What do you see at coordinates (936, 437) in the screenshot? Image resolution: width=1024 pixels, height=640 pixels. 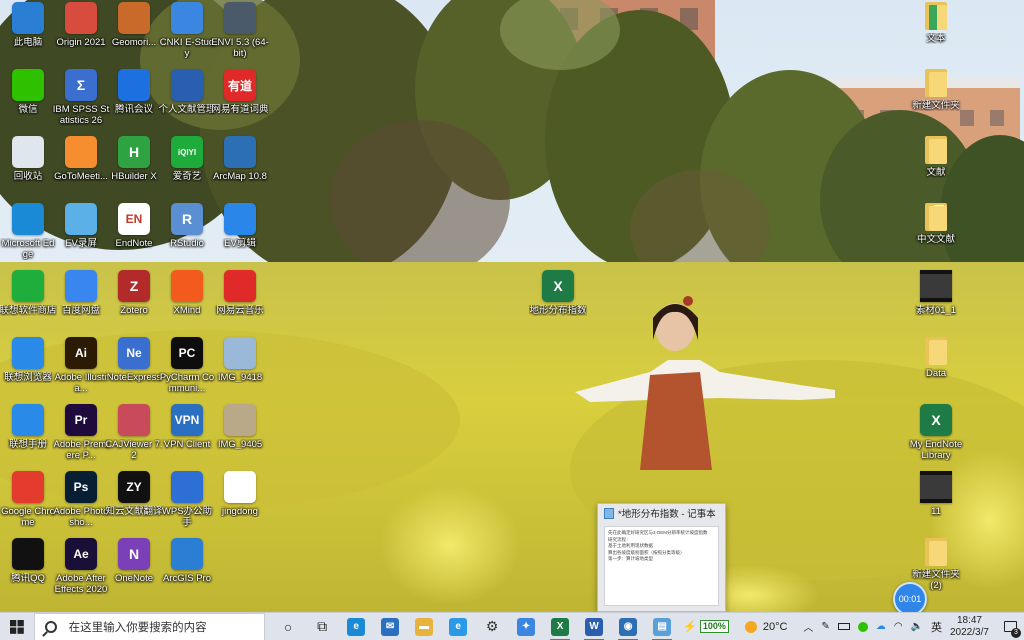 I see `desktop-icon-excel-file: X My EndNote Library` at bounding box center [936, 437].